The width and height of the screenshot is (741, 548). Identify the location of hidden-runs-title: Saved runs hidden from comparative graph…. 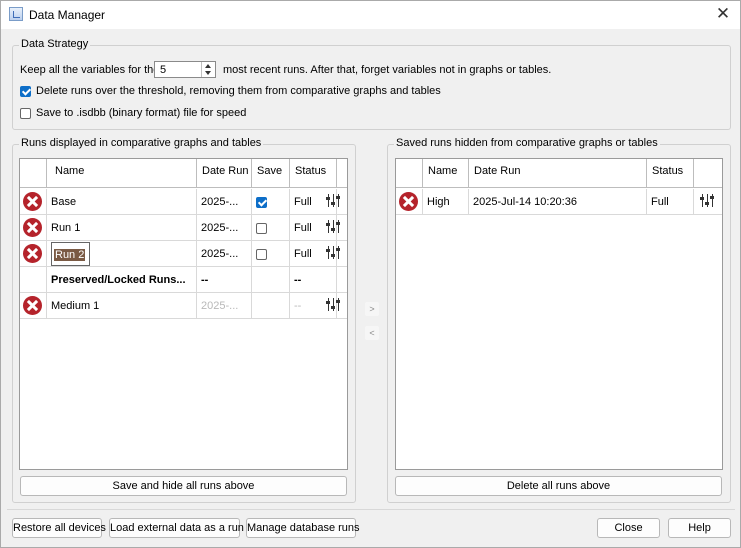
(527, 143).